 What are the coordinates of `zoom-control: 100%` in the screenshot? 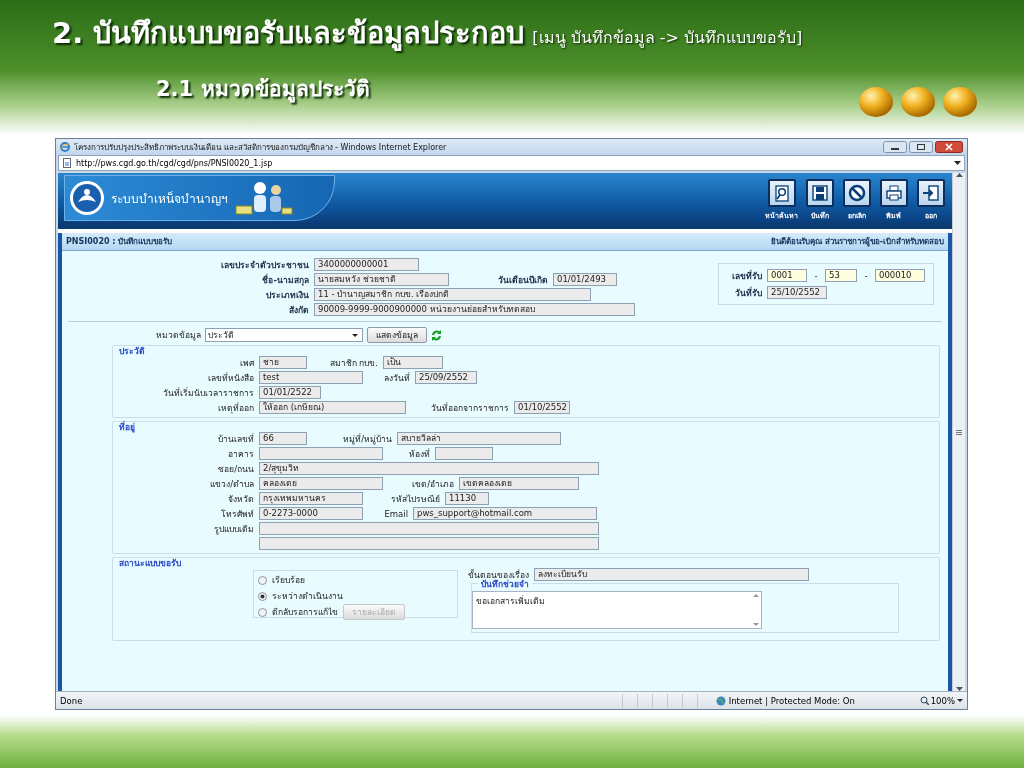 It's located at (941, 700).